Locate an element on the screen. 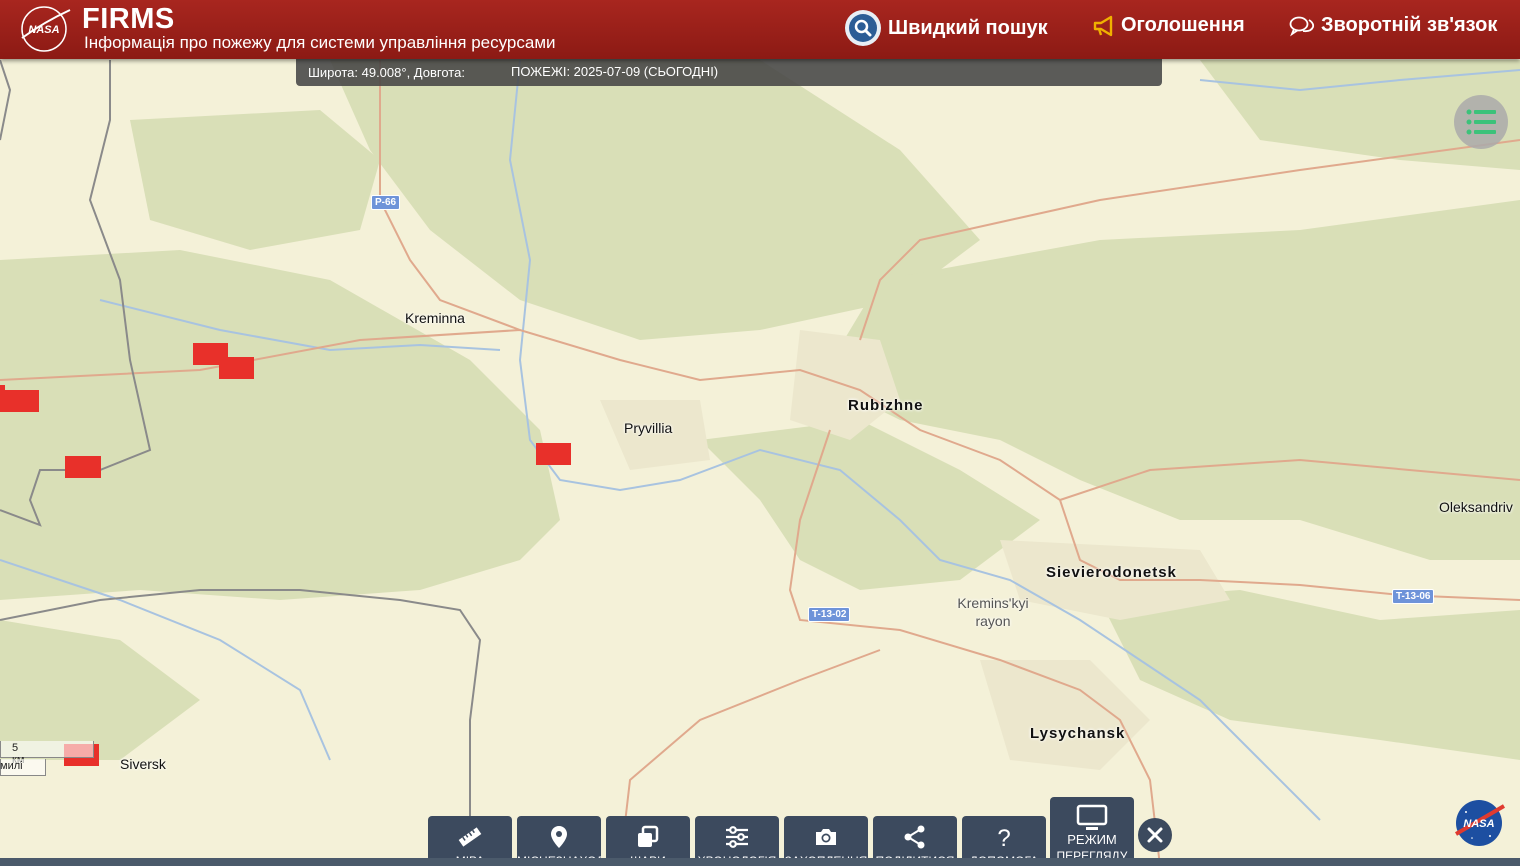  place-label-kreminna: Kreminna is located at coordinates (435, 318).